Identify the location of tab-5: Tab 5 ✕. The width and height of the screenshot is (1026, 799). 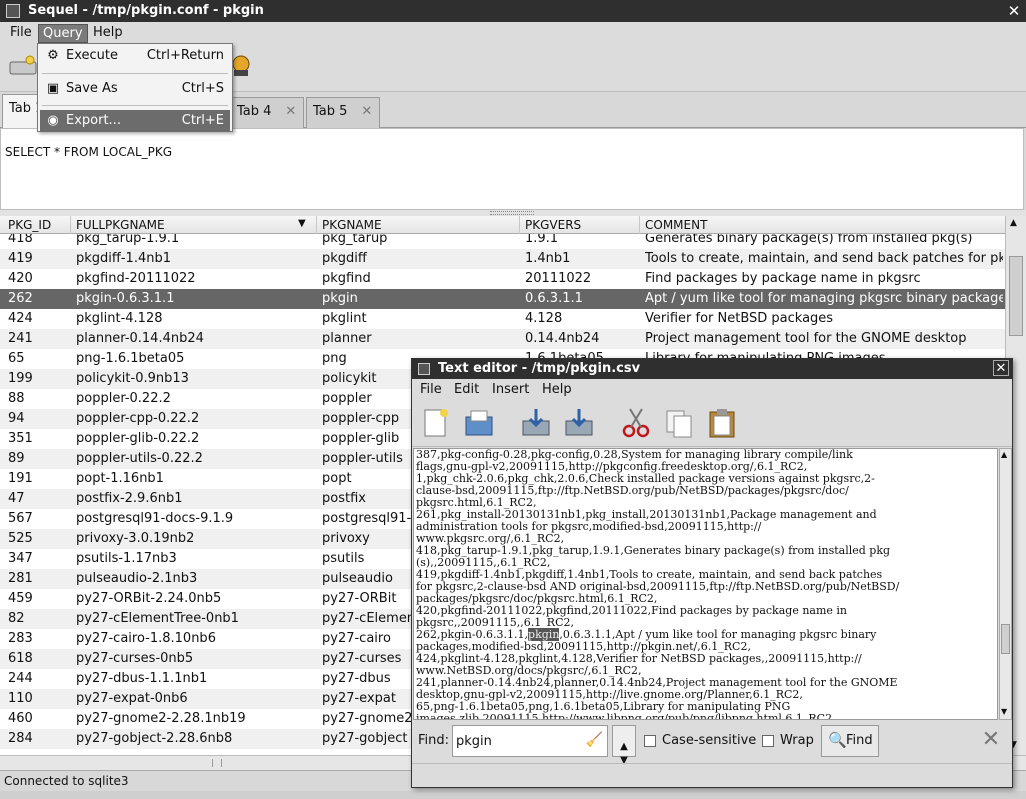
(343, 112).